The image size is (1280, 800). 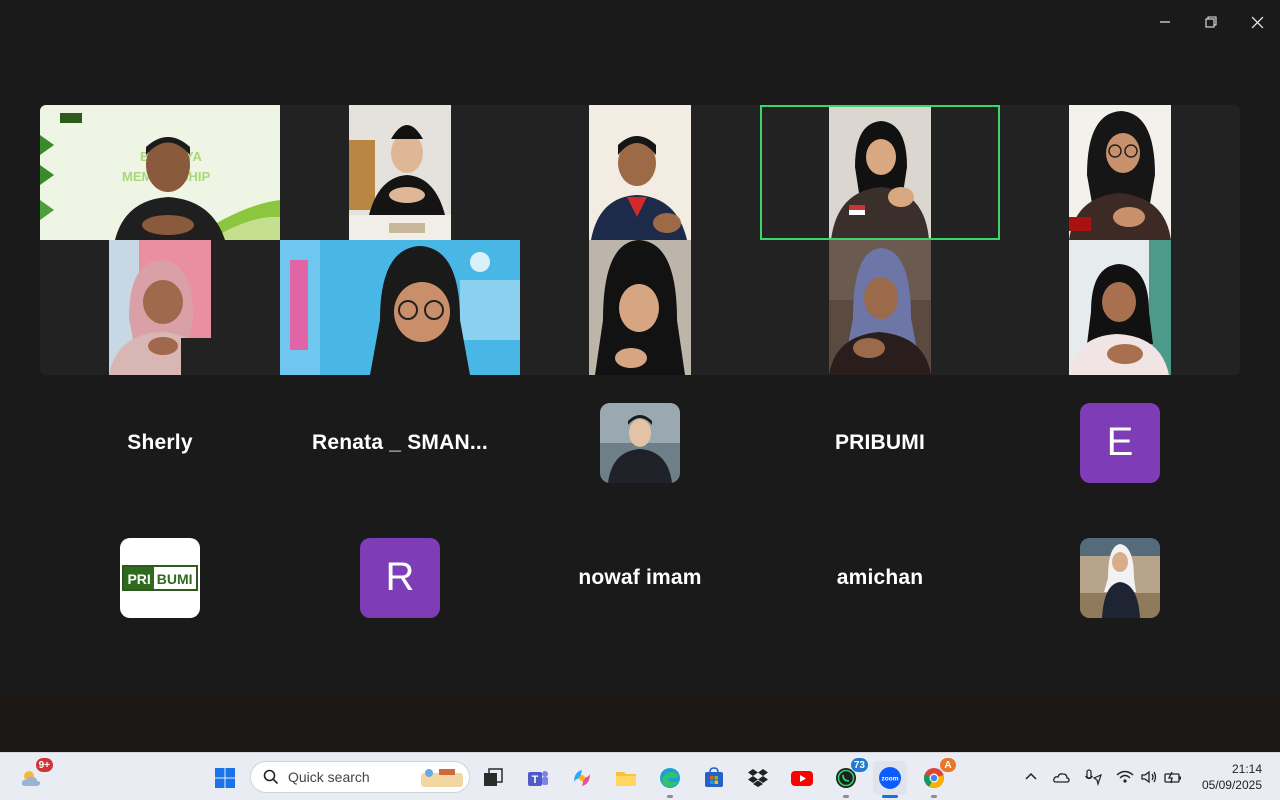 I want to click on youtube-icon, so click(x=802, y=778).